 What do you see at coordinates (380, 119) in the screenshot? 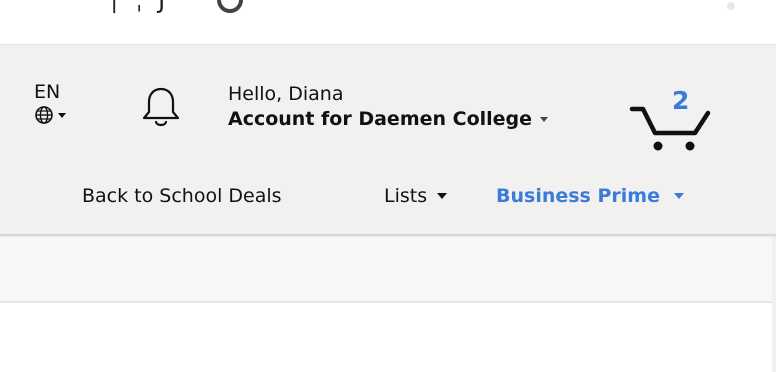
I see `account-name: Account for Daemen College` at bounding box center [380, 119].